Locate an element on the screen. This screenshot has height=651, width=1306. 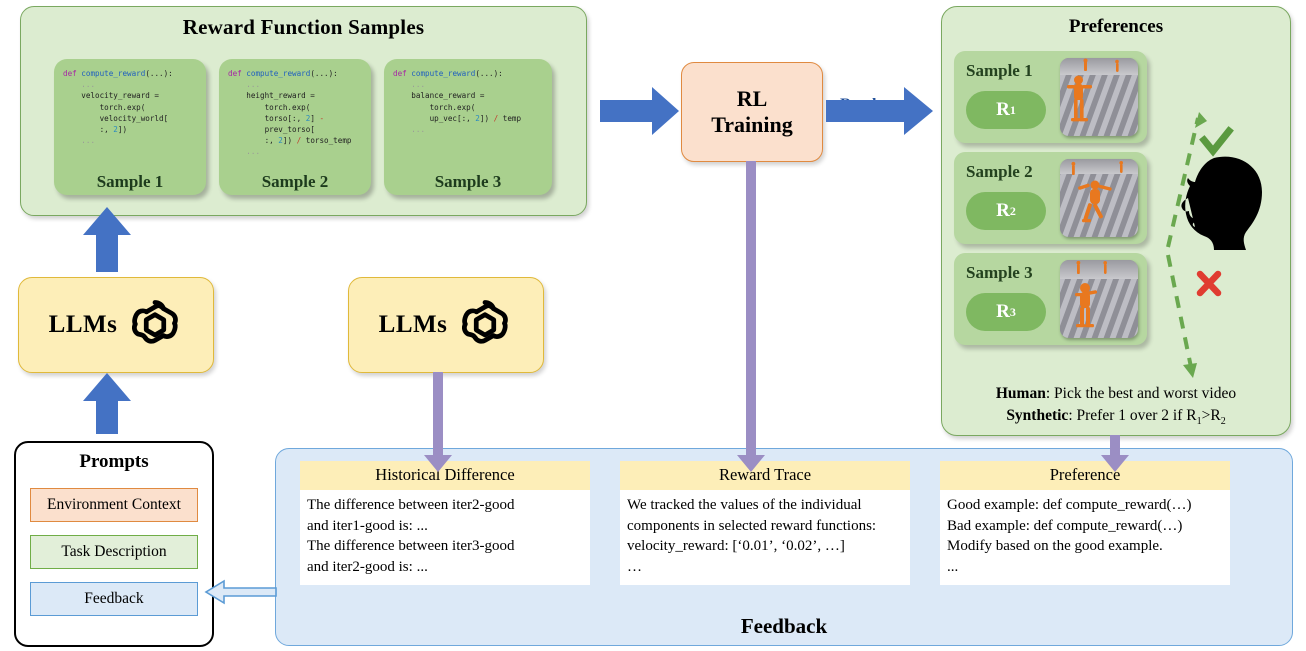
feedback-card-head-3: Preference is located at coordinates (1085, 475).